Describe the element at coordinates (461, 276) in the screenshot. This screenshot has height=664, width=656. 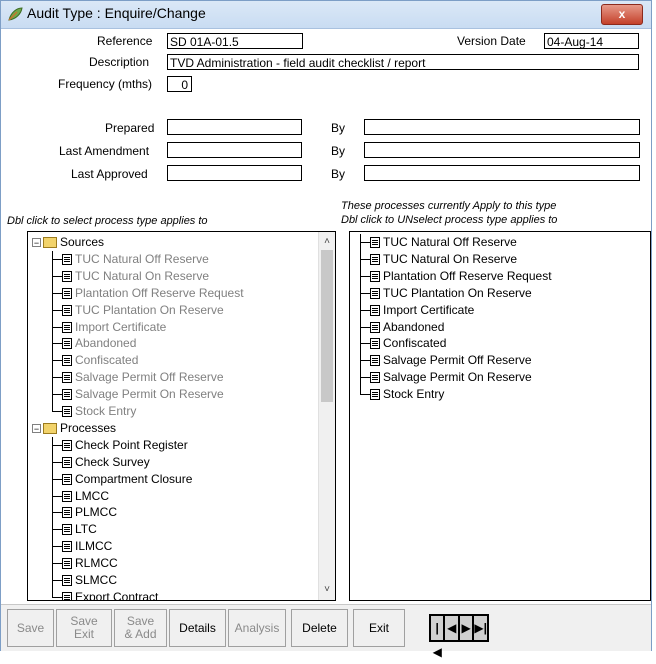
I see `applied-item: Plantation Off Reserve Request` at that location.